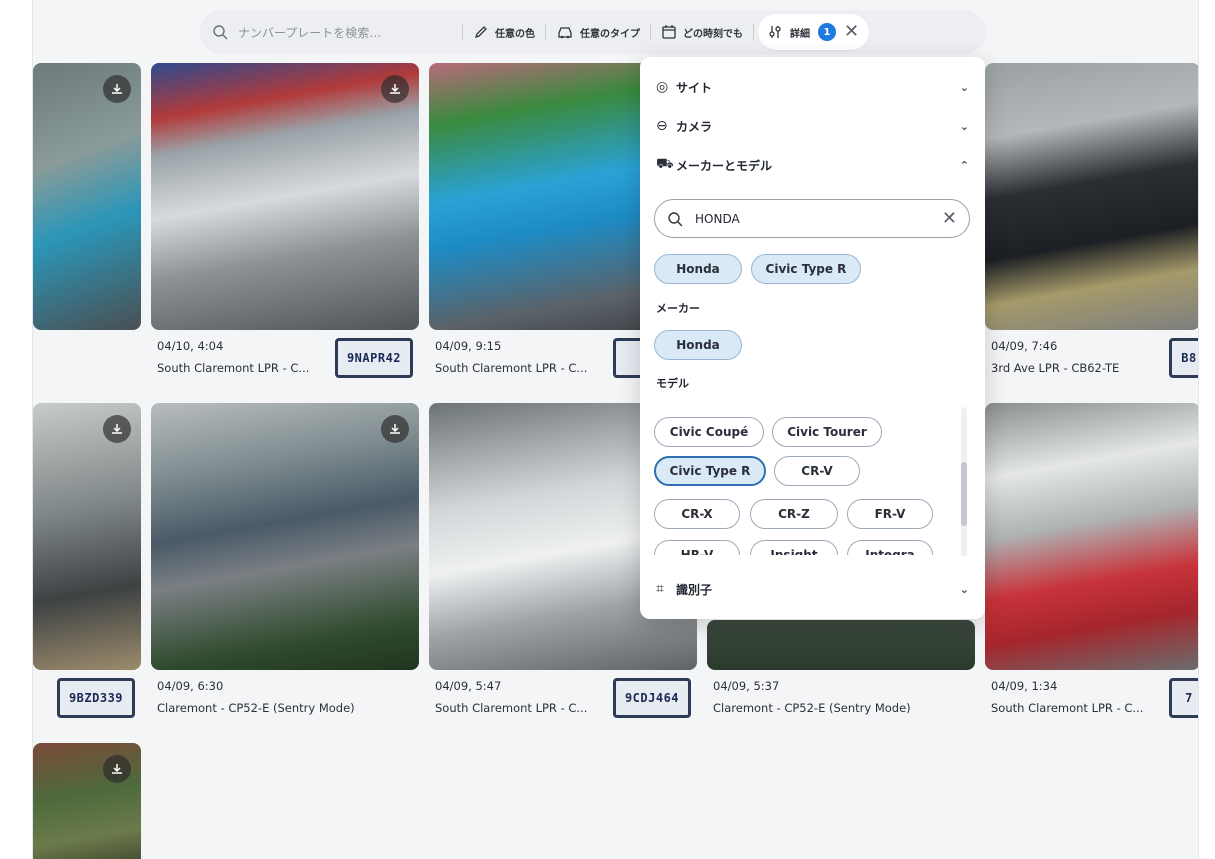 This screenshot has width=1215, height=859. What do you see at coordinates (697, 547) in the screenshot?
I see `model-option: HR-V` at bounding box center [697, 547].